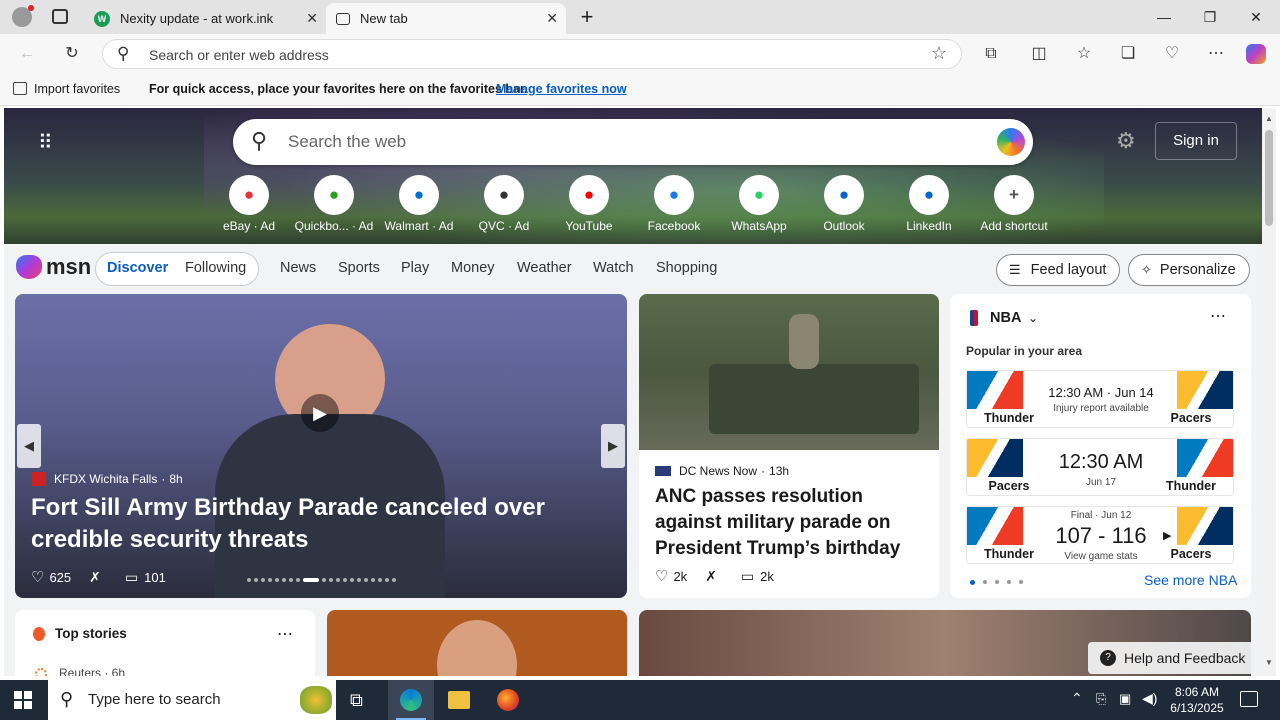 Image resolution: width=1280 pixels, height=720 pixels. What do you see at coordinates (686, 268) in the screenshot?
I see `nav-shopping: Shopping` at bounding box center [686, 268].